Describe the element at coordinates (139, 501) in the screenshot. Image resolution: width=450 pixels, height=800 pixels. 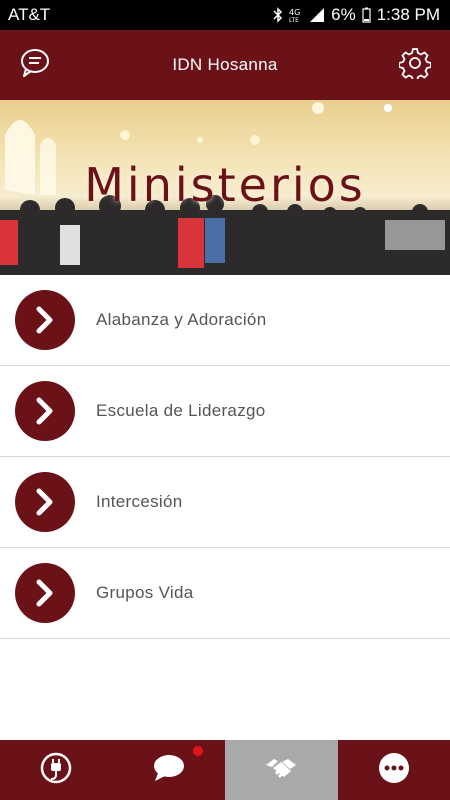
I see `list-item-label: Intercesión` at that location.